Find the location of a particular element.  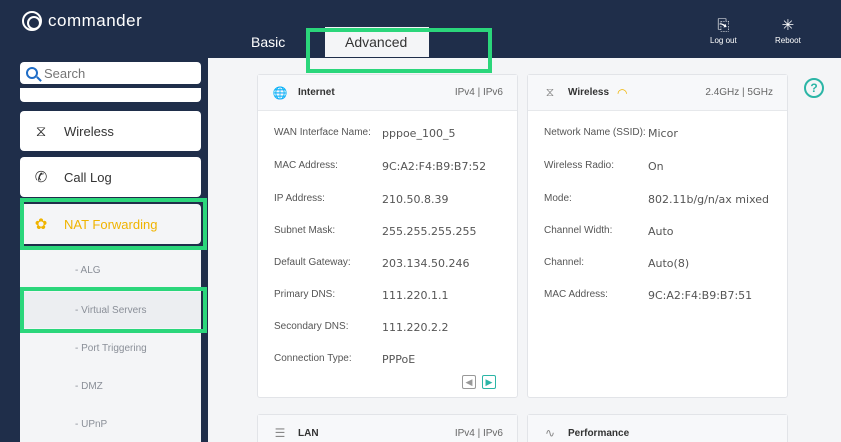

phone-icon: ✆ is located at coordinates (41, 177).